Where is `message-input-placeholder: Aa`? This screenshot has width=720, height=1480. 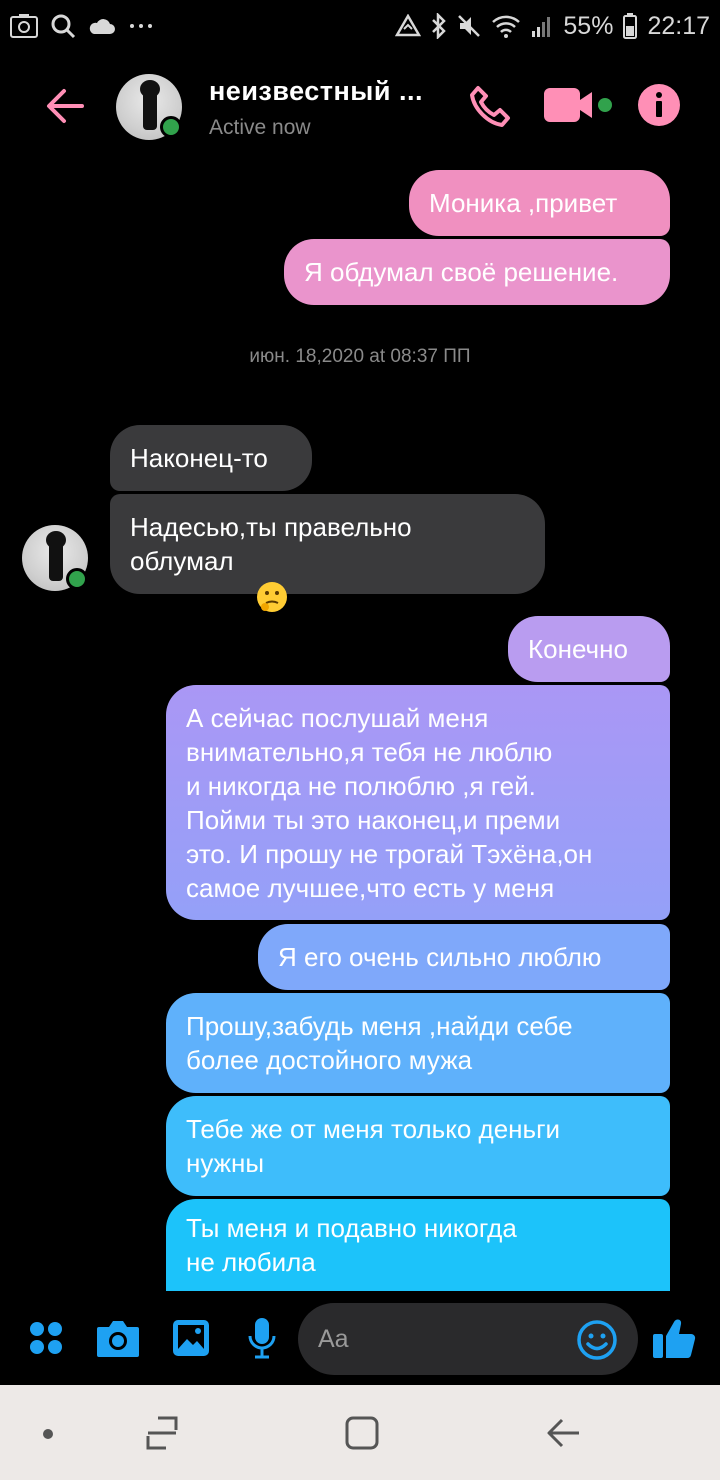
message-input-placeholder: Aa is located at coordinates (333, 1339).